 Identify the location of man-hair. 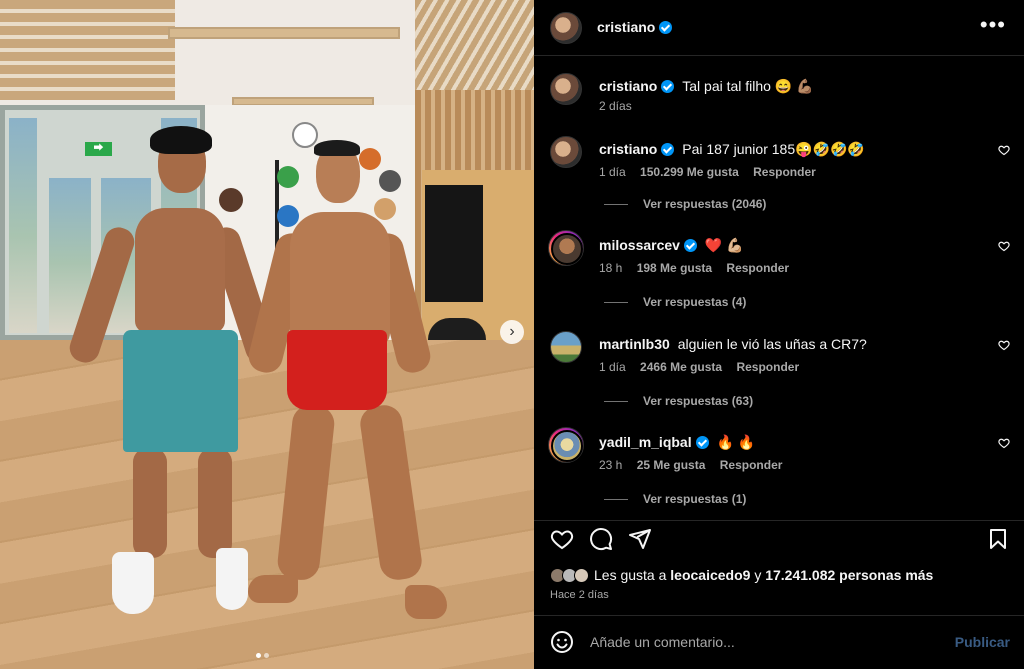
(337, 148).